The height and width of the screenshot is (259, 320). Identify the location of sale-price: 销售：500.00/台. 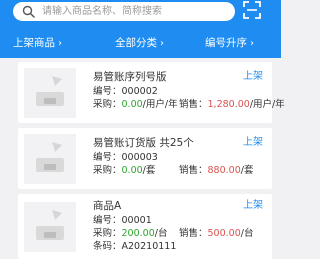
(216, 233).